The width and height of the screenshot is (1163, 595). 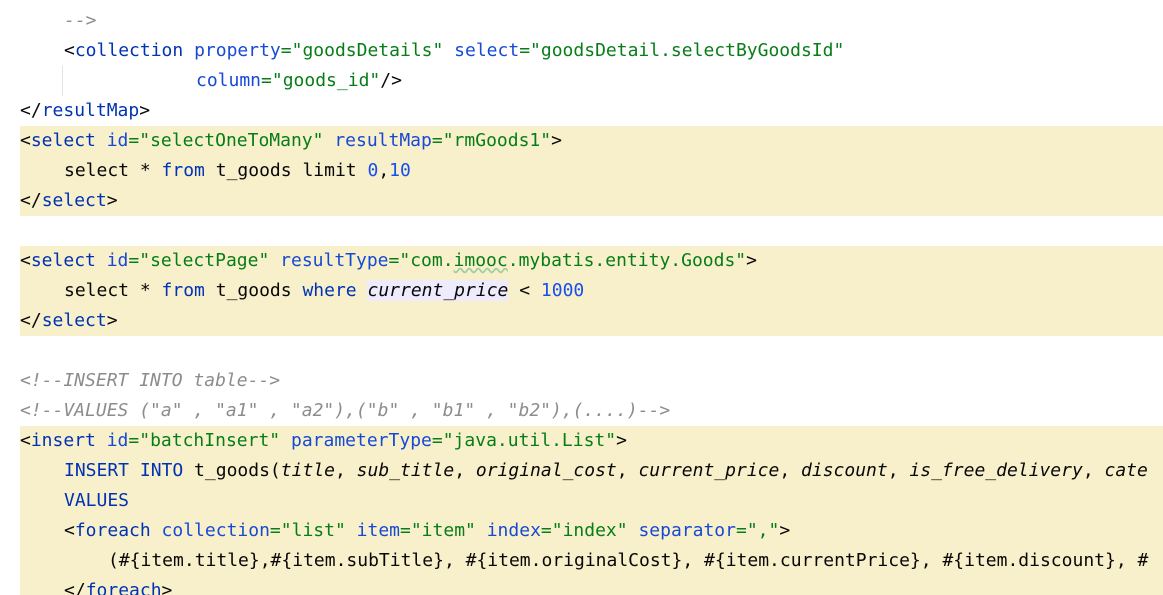 What do you see at coordinates (210, 440) in the screenshot?
I see `attr-value: "batchInsert"` at bounding box center [210, 440].